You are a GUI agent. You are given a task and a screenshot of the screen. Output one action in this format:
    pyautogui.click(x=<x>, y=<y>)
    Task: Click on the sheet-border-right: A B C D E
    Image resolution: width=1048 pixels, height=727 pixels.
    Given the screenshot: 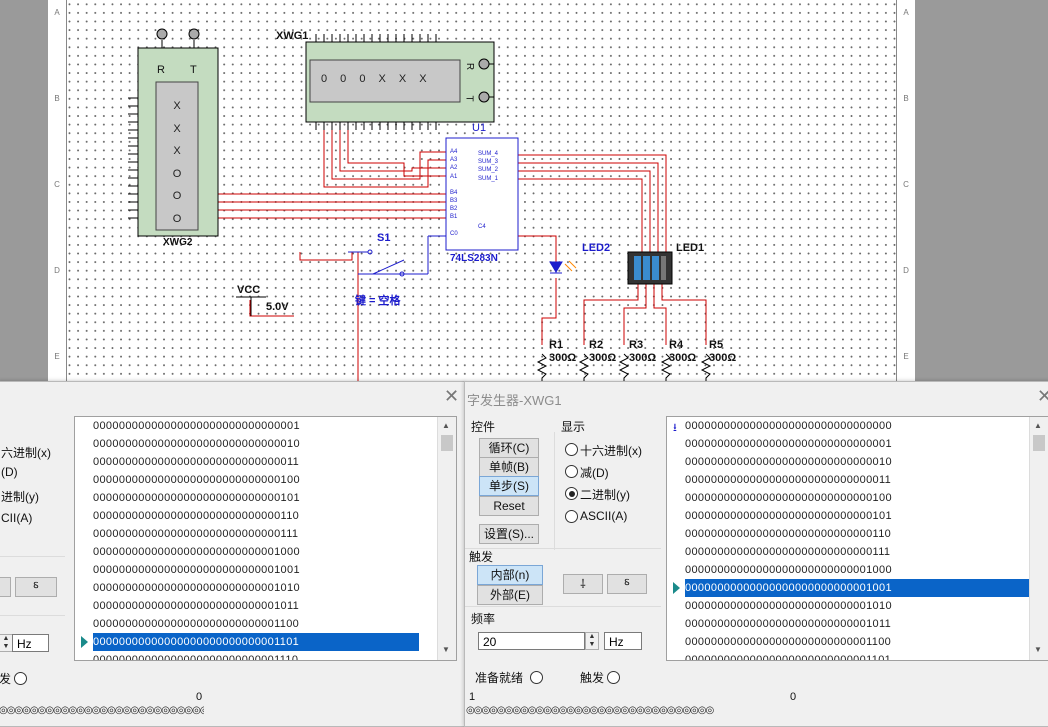 What is the action you would take?
    pyautogui.click(x=905, y=192)
    